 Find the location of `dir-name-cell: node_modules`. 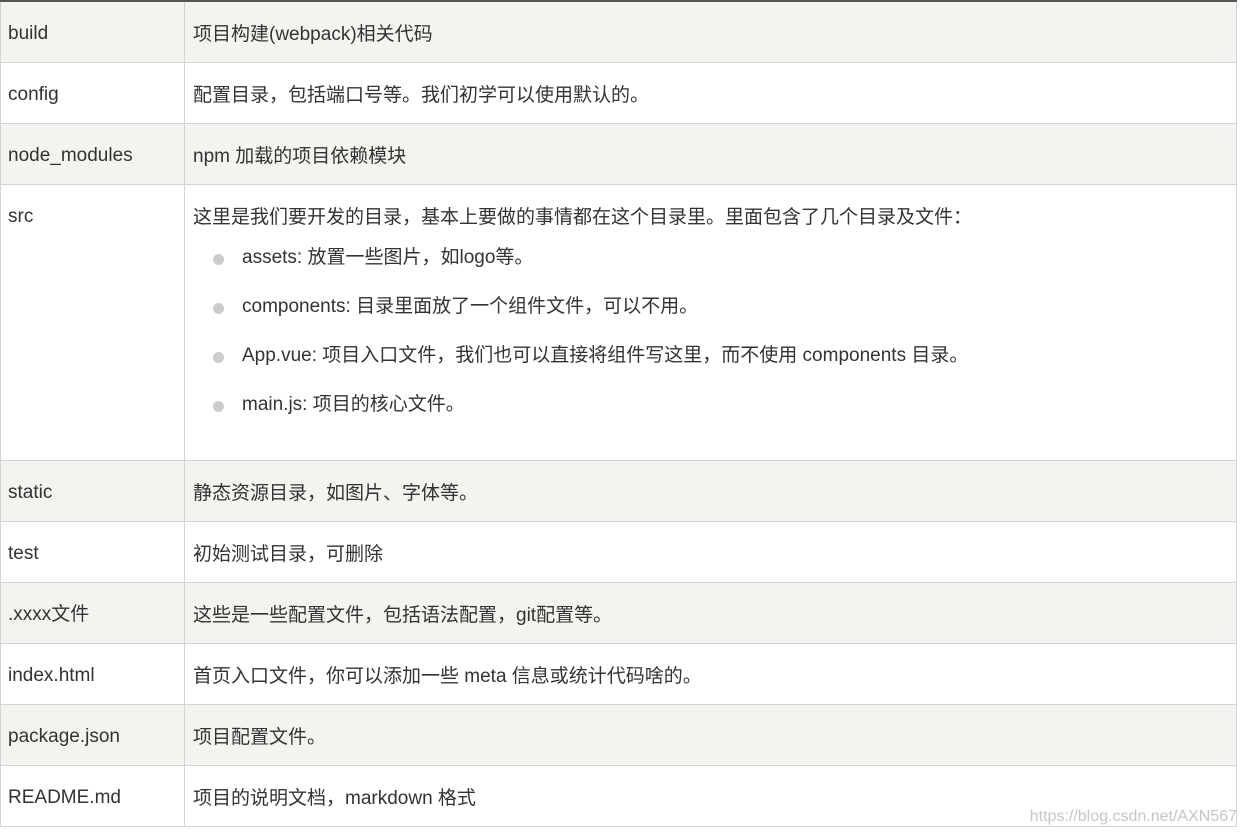

dir-name-cell: node_modules is located at coordinates (92, 153).